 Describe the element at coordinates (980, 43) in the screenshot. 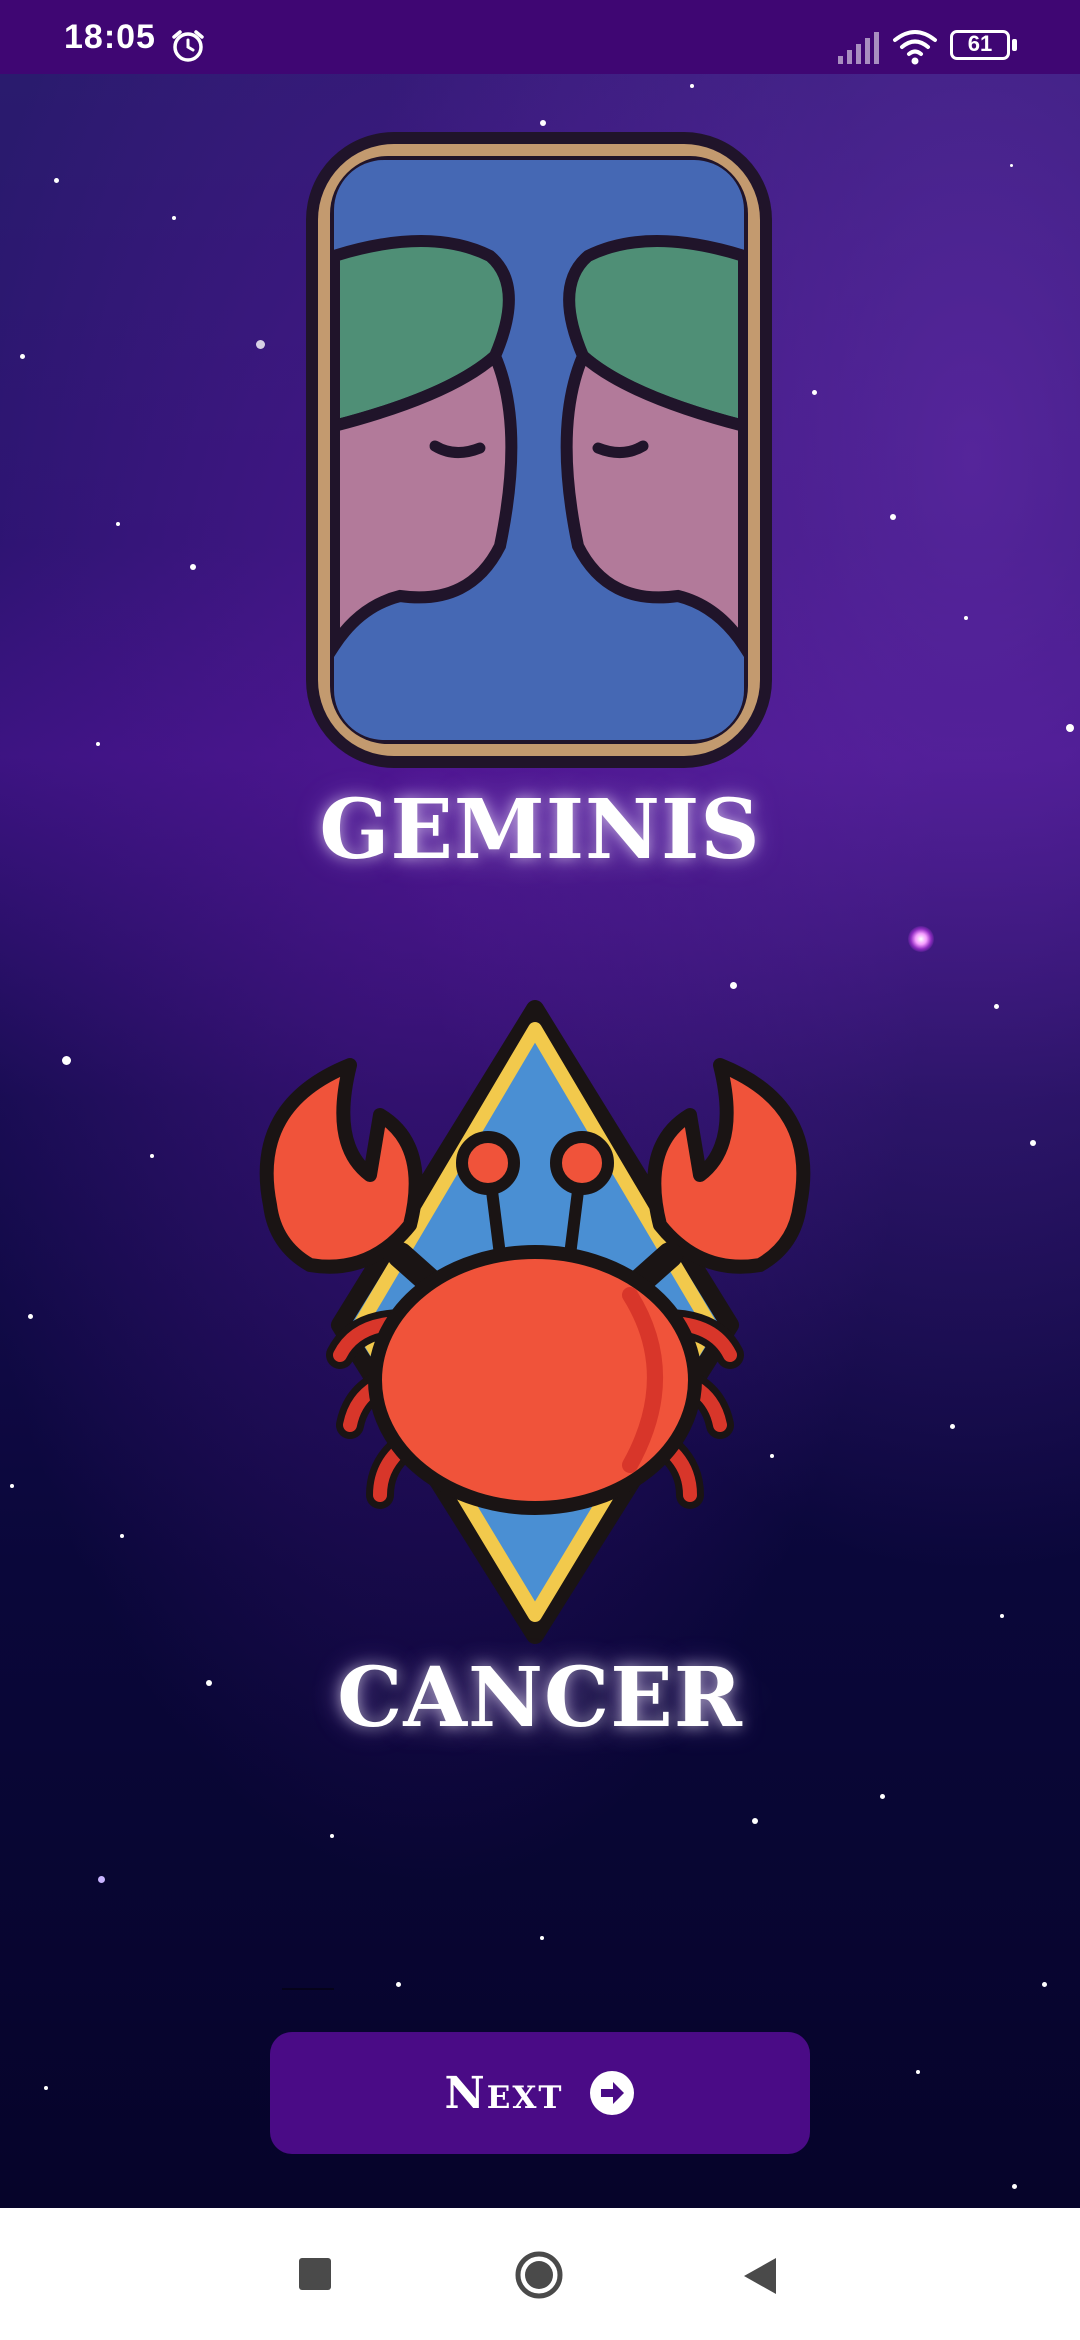

I see `battery-level: 61` at that location.